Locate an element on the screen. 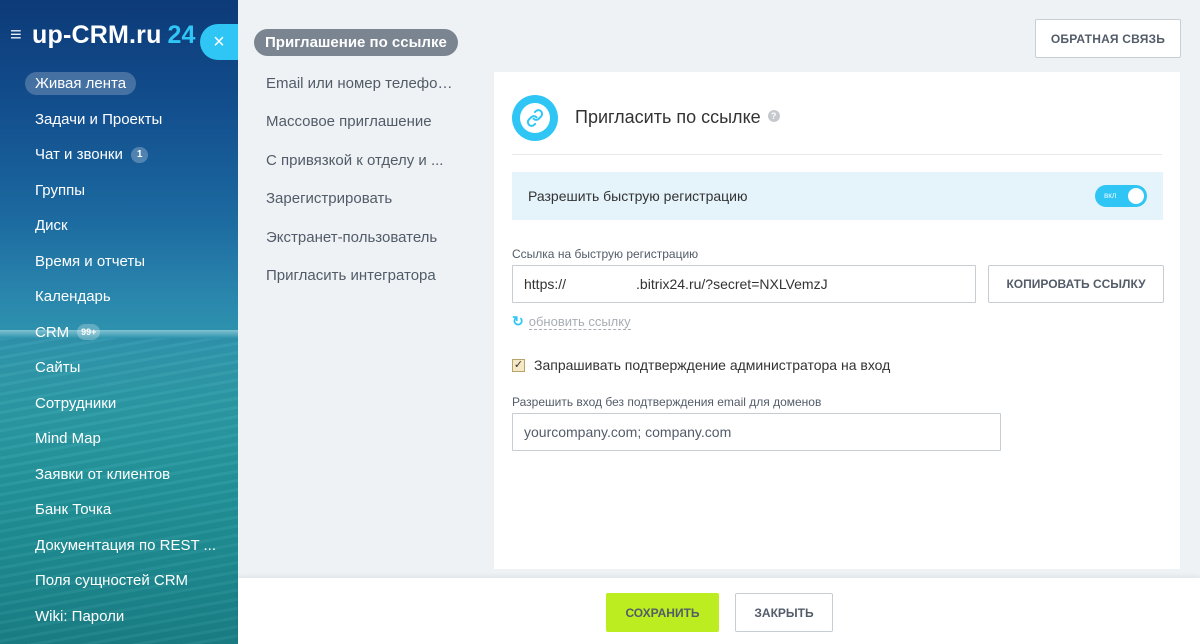  sidebar-item-client-requests: Заявки от клиентов is located at coordinates (119, 475).